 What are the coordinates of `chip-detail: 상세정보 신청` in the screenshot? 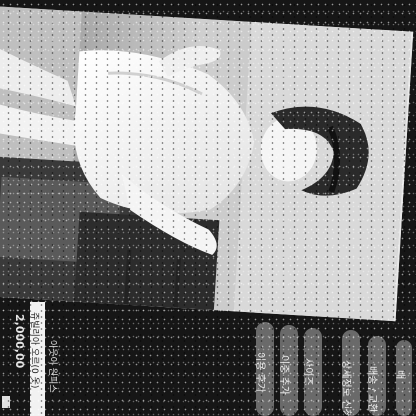 It's located at (351, 373).